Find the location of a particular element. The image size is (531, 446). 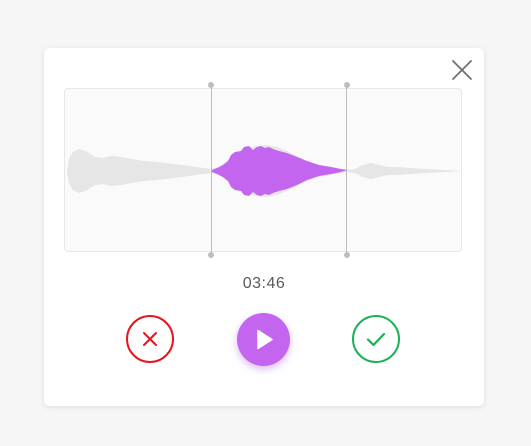

play-icon is located at coordinates (265, 339).